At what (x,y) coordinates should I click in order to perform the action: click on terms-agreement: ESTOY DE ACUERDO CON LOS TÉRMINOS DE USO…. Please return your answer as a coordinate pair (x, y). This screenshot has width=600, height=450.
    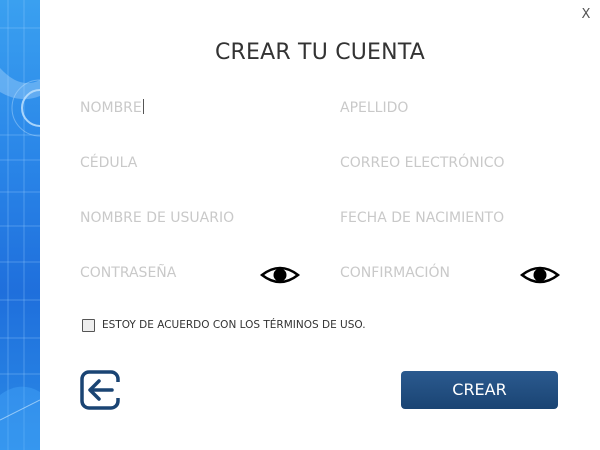
    Looking at the image, I should click on (224, 325).